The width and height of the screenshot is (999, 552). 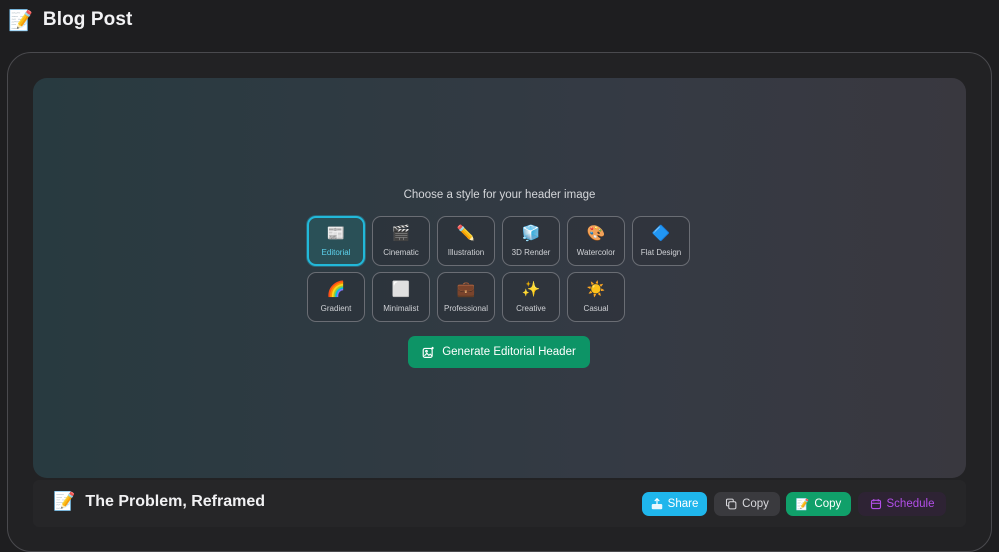 What do you see at coordinates (336, 308) in the screenshot?
I see `style-label: Gradient` at bounding box center [336, 308].